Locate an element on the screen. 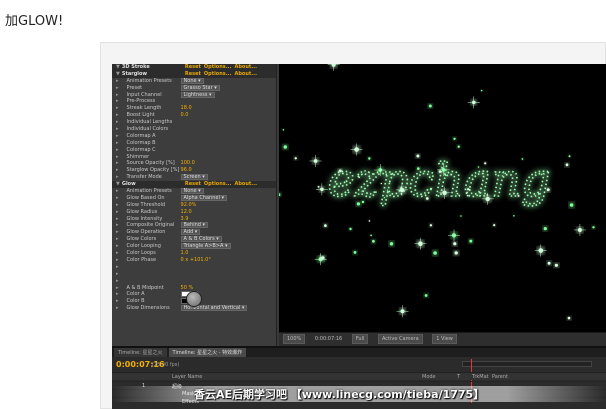 The image size is (606, 409). effect-row: ▸ Colormap B is located at coordinates (194, 143).